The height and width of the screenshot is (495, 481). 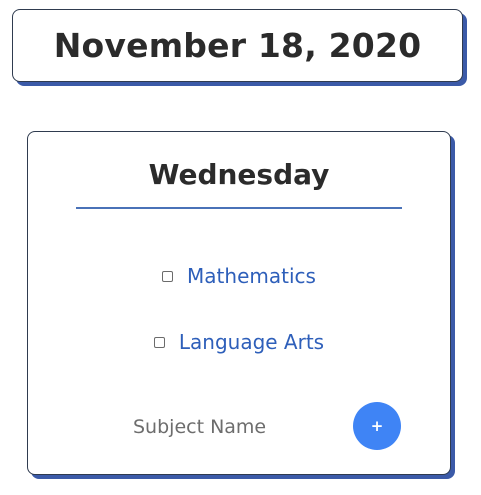 I want to click on plus-icon: +, so click(x=377, y=426).